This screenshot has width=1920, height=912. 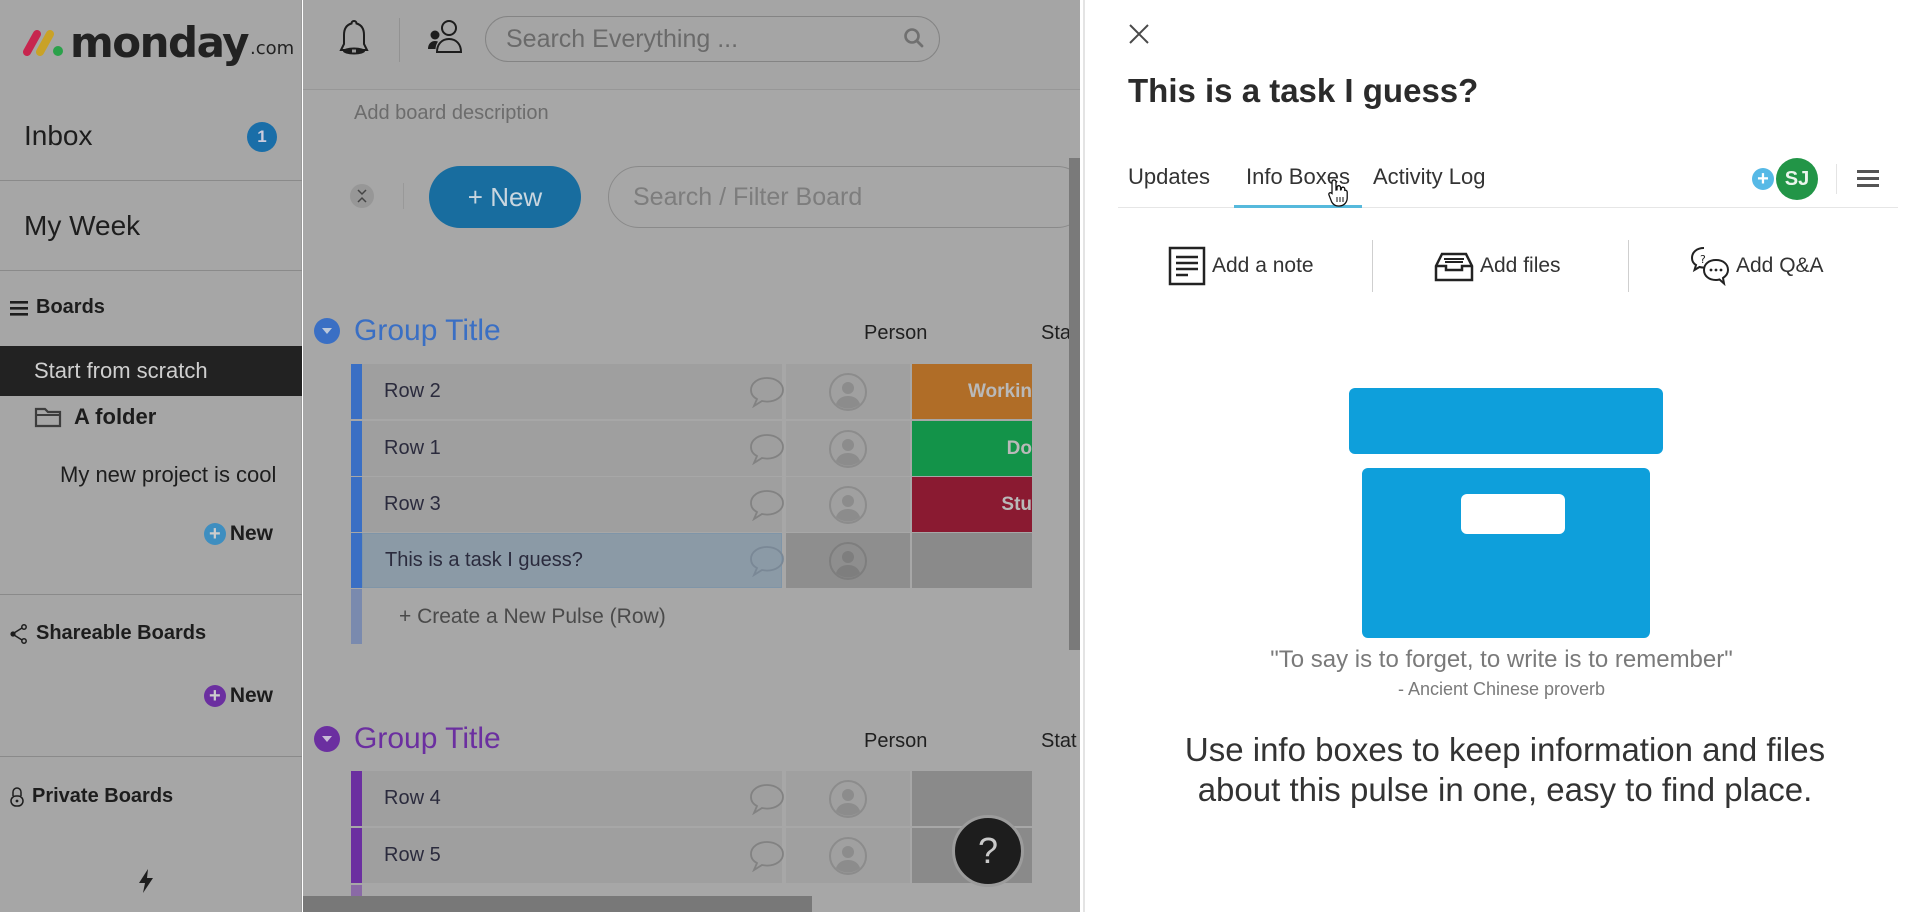 I want to click on panel-header-divider, so click(x=1836, y=179).